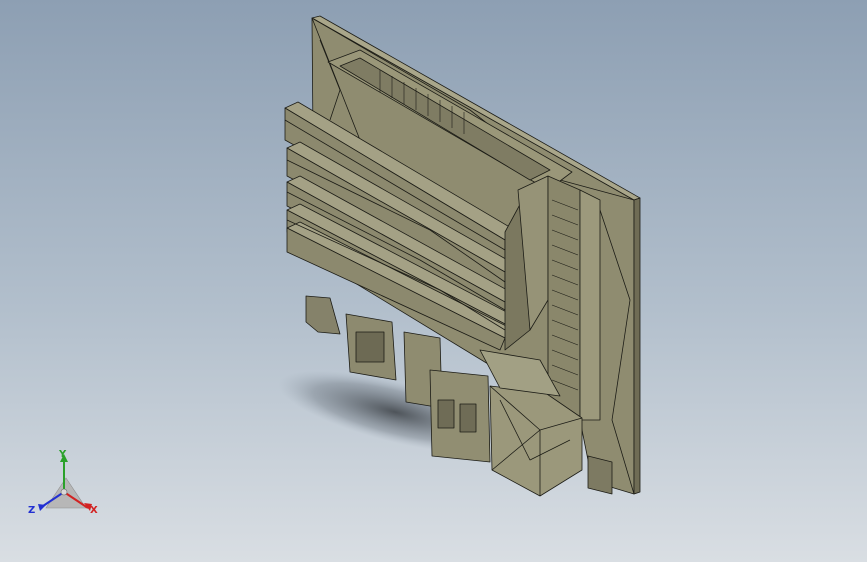 The height and width of the screenshot is (562, 867). Describe the element at coordinates (32, 510) in the screenshot. I see `z-axis-label: Z` at that location.